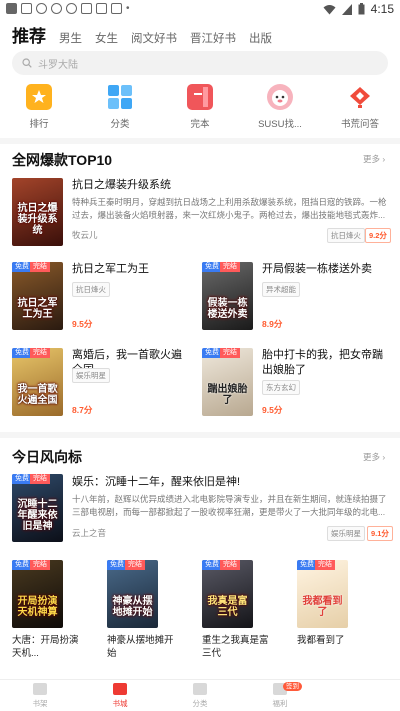  What do you see at coordinates (322, 594) in the screenshot?
I see `book-cover: 免费 完结 我都看到了` at bounding box center [322, 594].